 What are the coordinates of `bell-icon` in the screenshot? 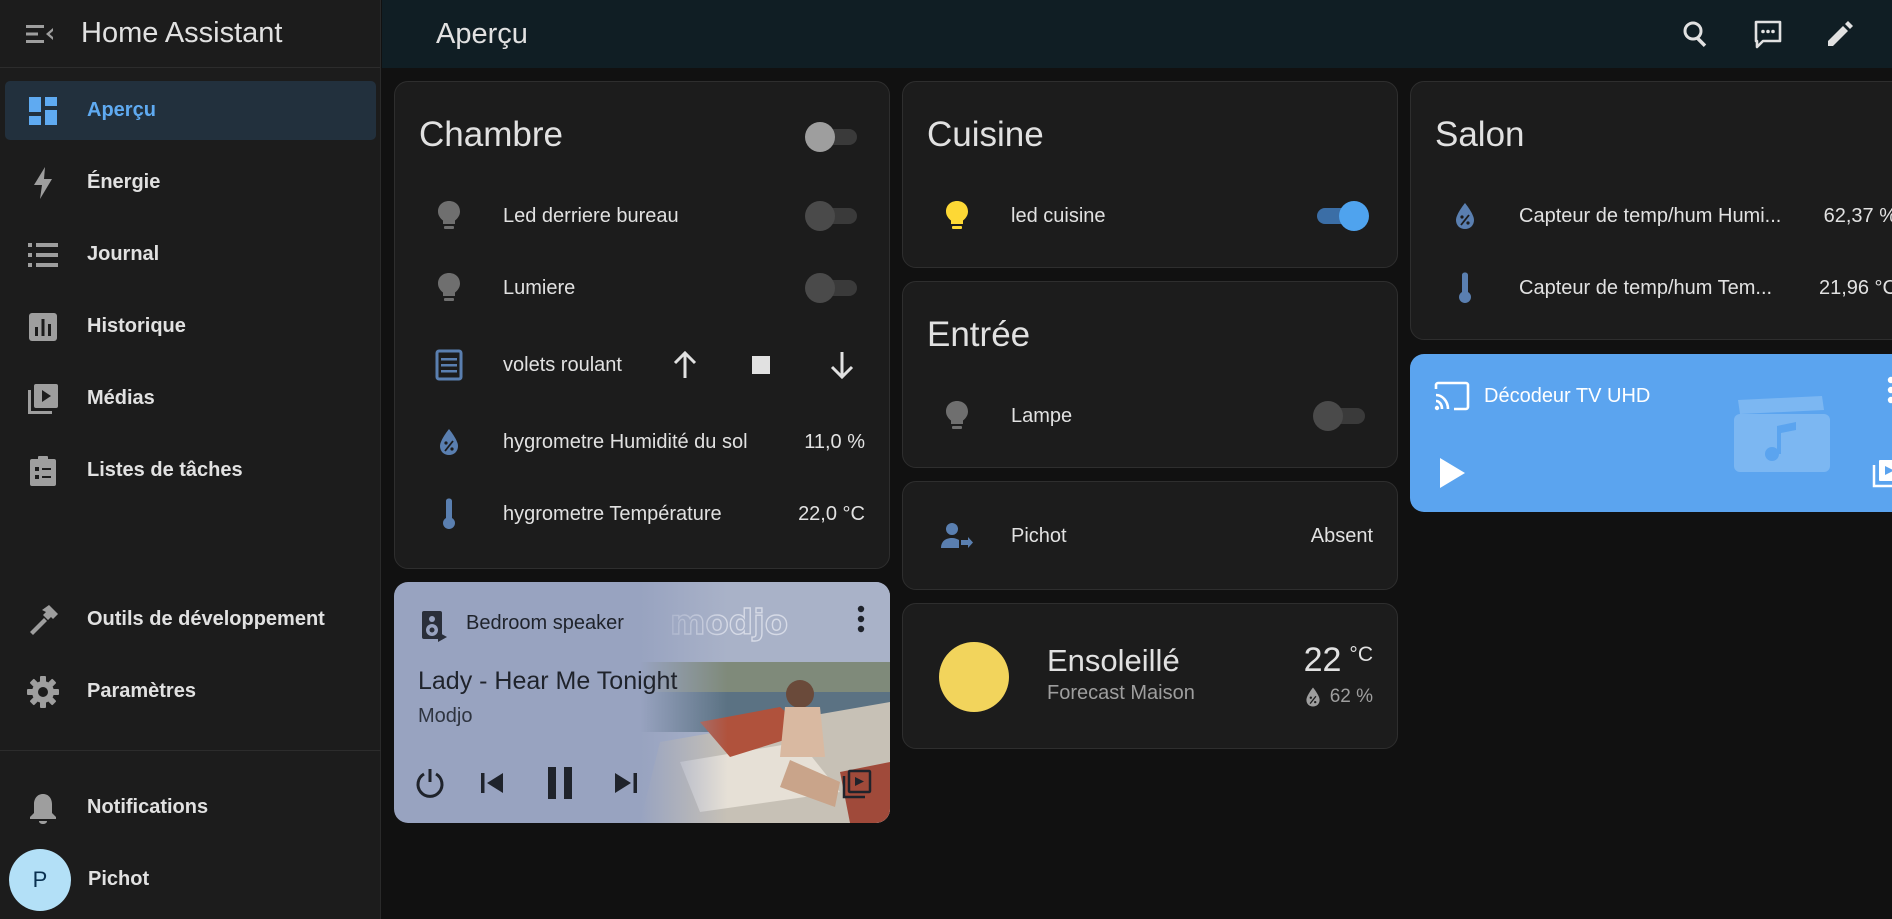 It's located at (43, 808).